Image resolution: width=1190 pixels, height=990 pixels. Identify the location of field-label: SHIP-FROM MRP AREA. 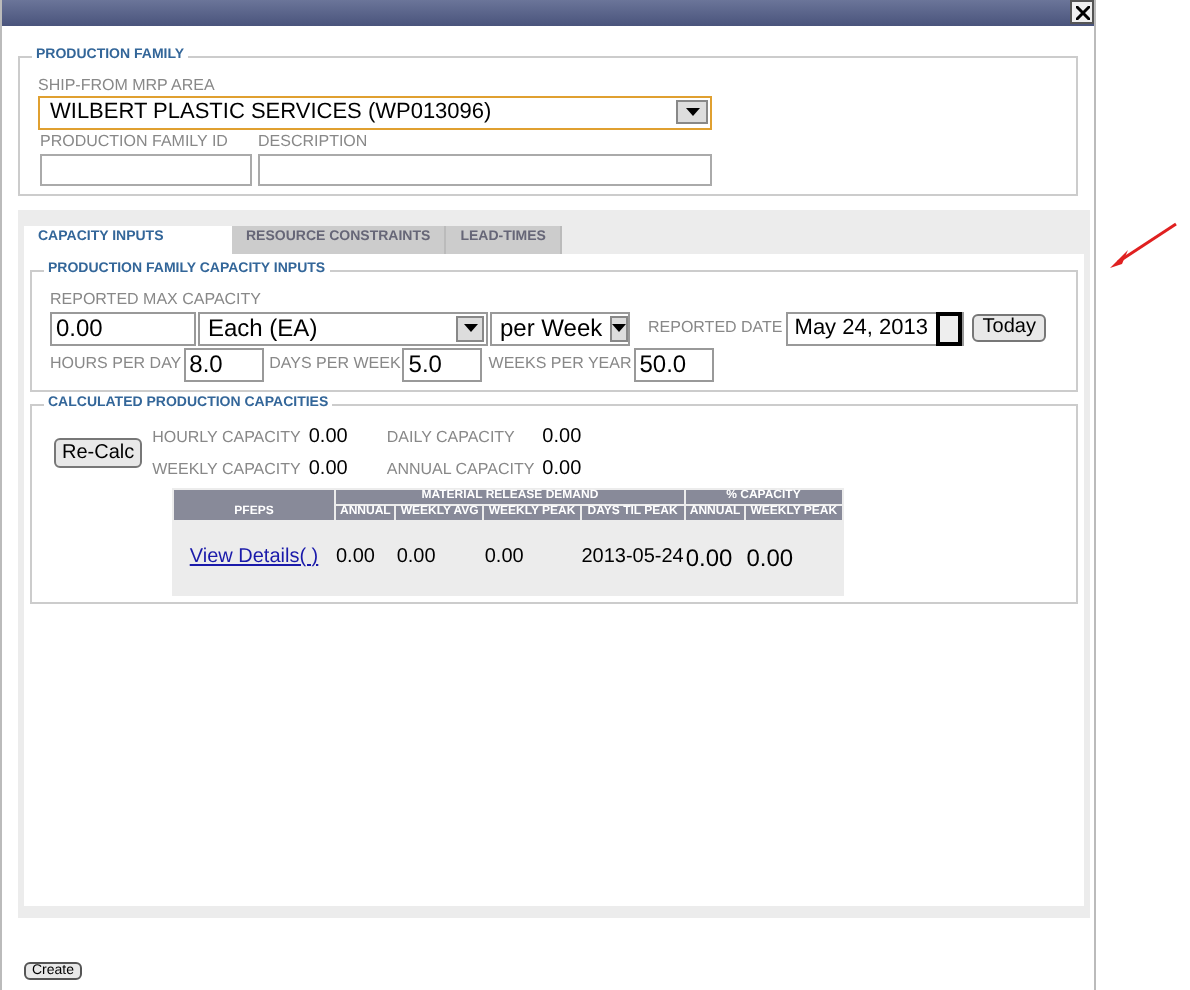
(127, 85).